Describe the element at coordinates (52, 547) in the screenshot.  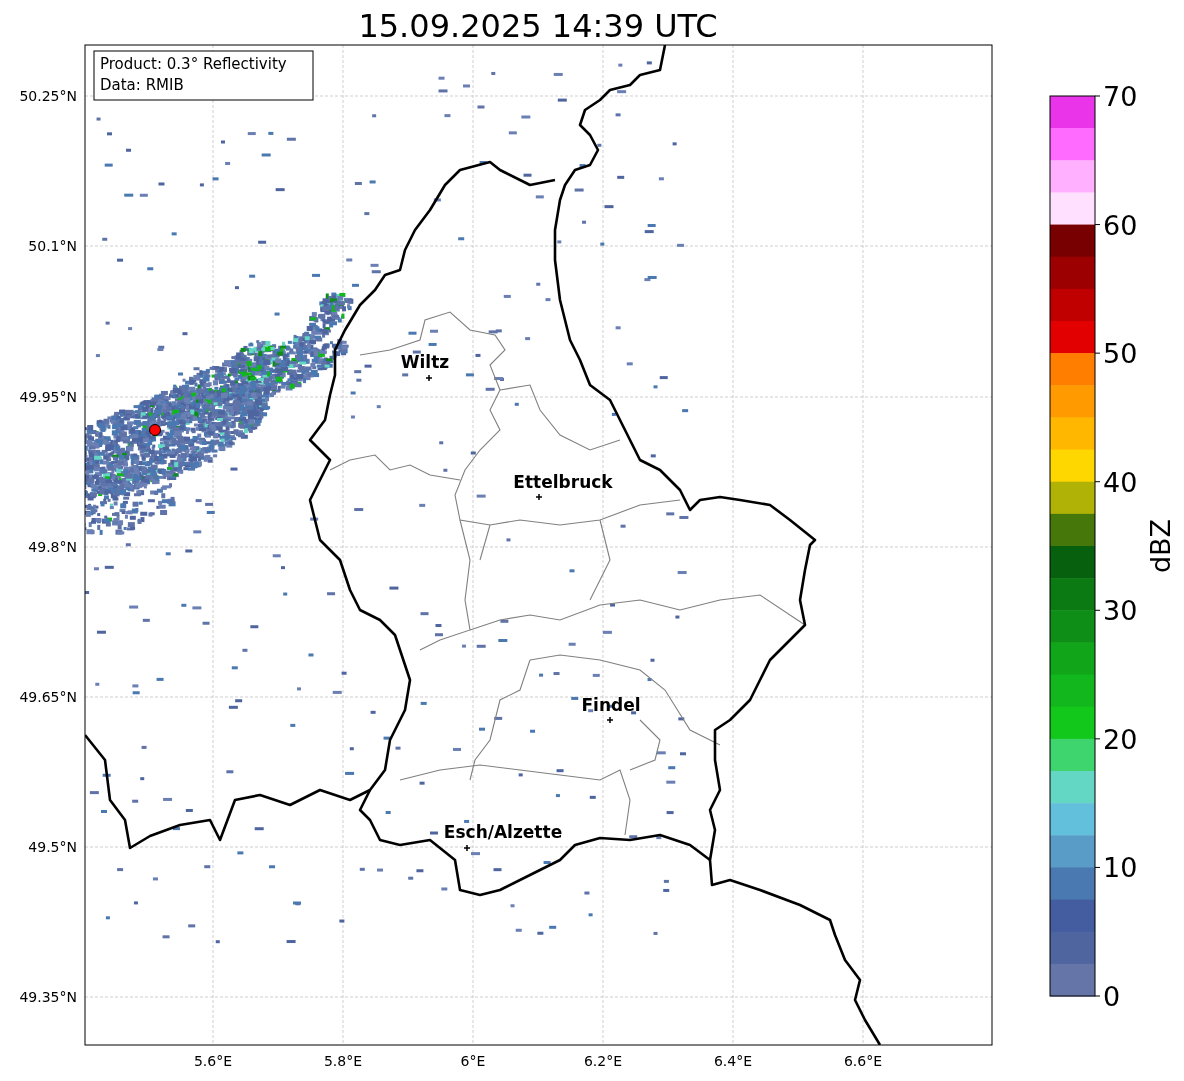
I see `latitude-label: 49.8°N` at that location.